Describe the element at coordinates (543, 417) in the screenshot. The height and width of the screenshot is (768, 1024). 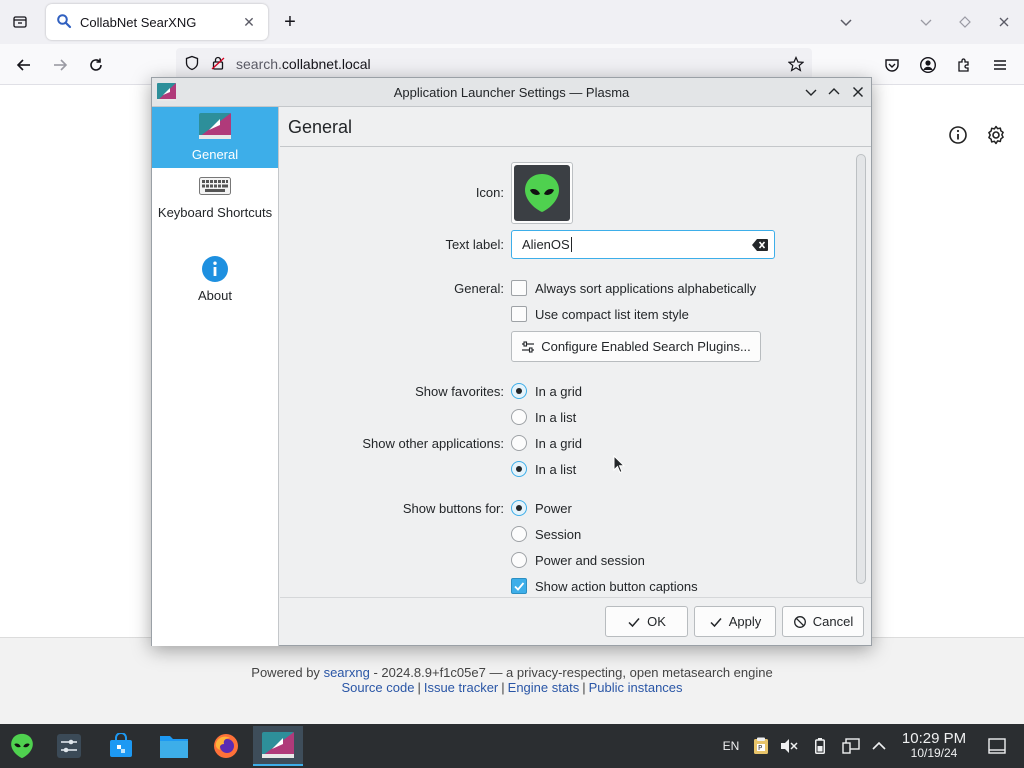
I see `favorites-list-radio: In a list` at that location.